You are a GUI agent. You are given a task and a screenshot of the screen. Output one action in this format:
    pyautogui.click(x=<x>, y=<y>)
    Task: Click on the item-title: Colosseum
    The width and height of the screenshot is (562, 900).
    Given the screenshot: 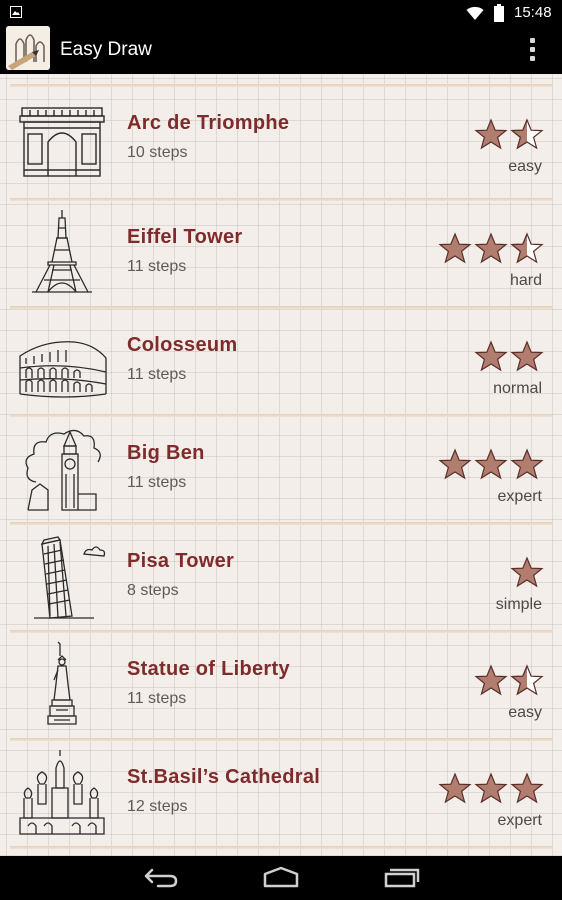 What is the action you would take?
    pyautogui.click(x=182, y=345)
    